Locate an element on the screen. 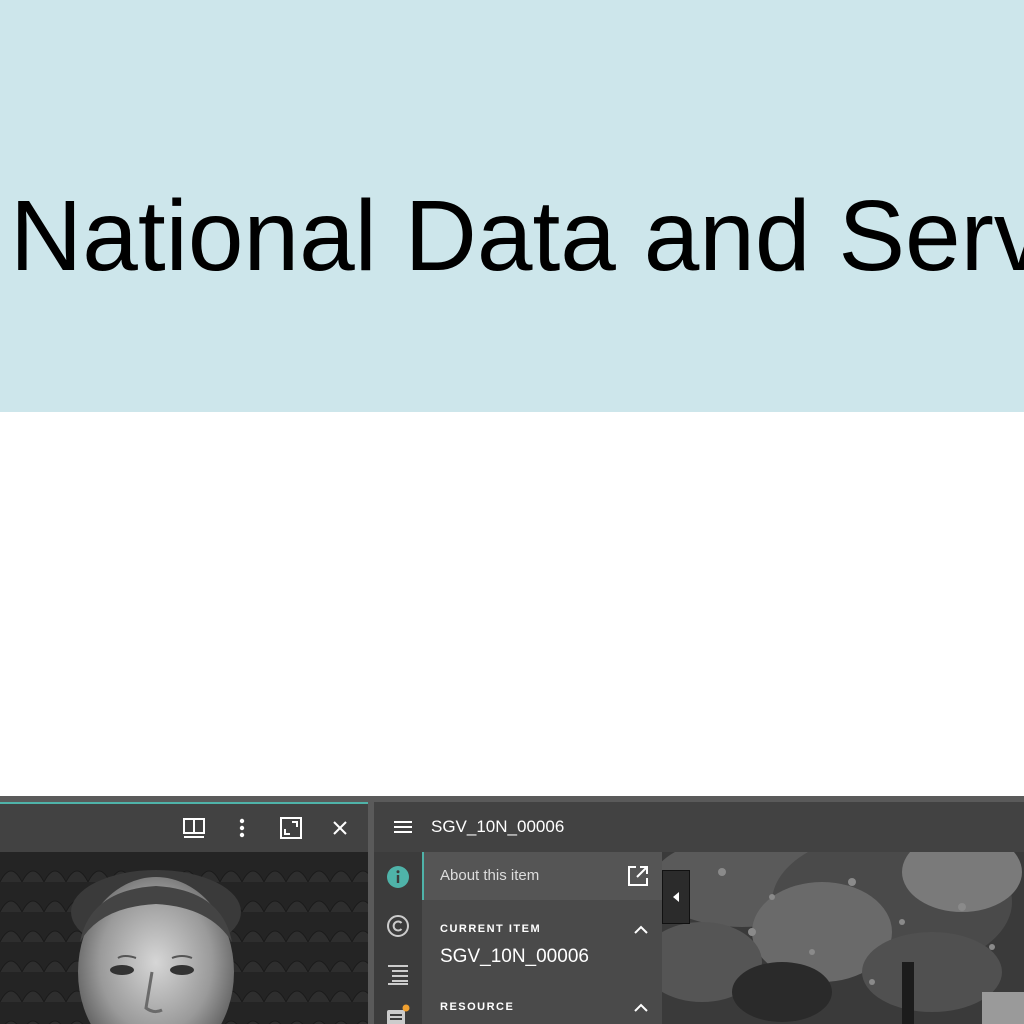  copyright-icon is located at coordinates (398, 926).